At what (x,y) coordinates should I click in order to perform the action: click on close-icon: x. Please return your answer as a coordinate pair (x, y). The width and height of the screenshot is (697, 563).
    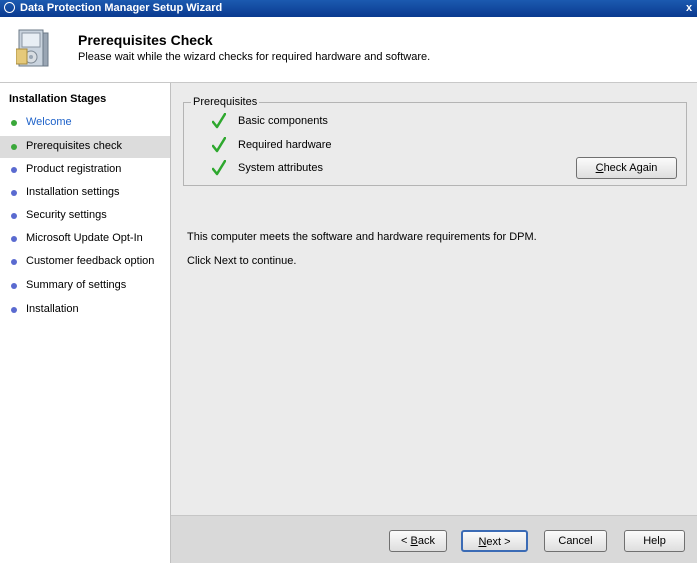
    Looking at the image, I should click on (689, 8).